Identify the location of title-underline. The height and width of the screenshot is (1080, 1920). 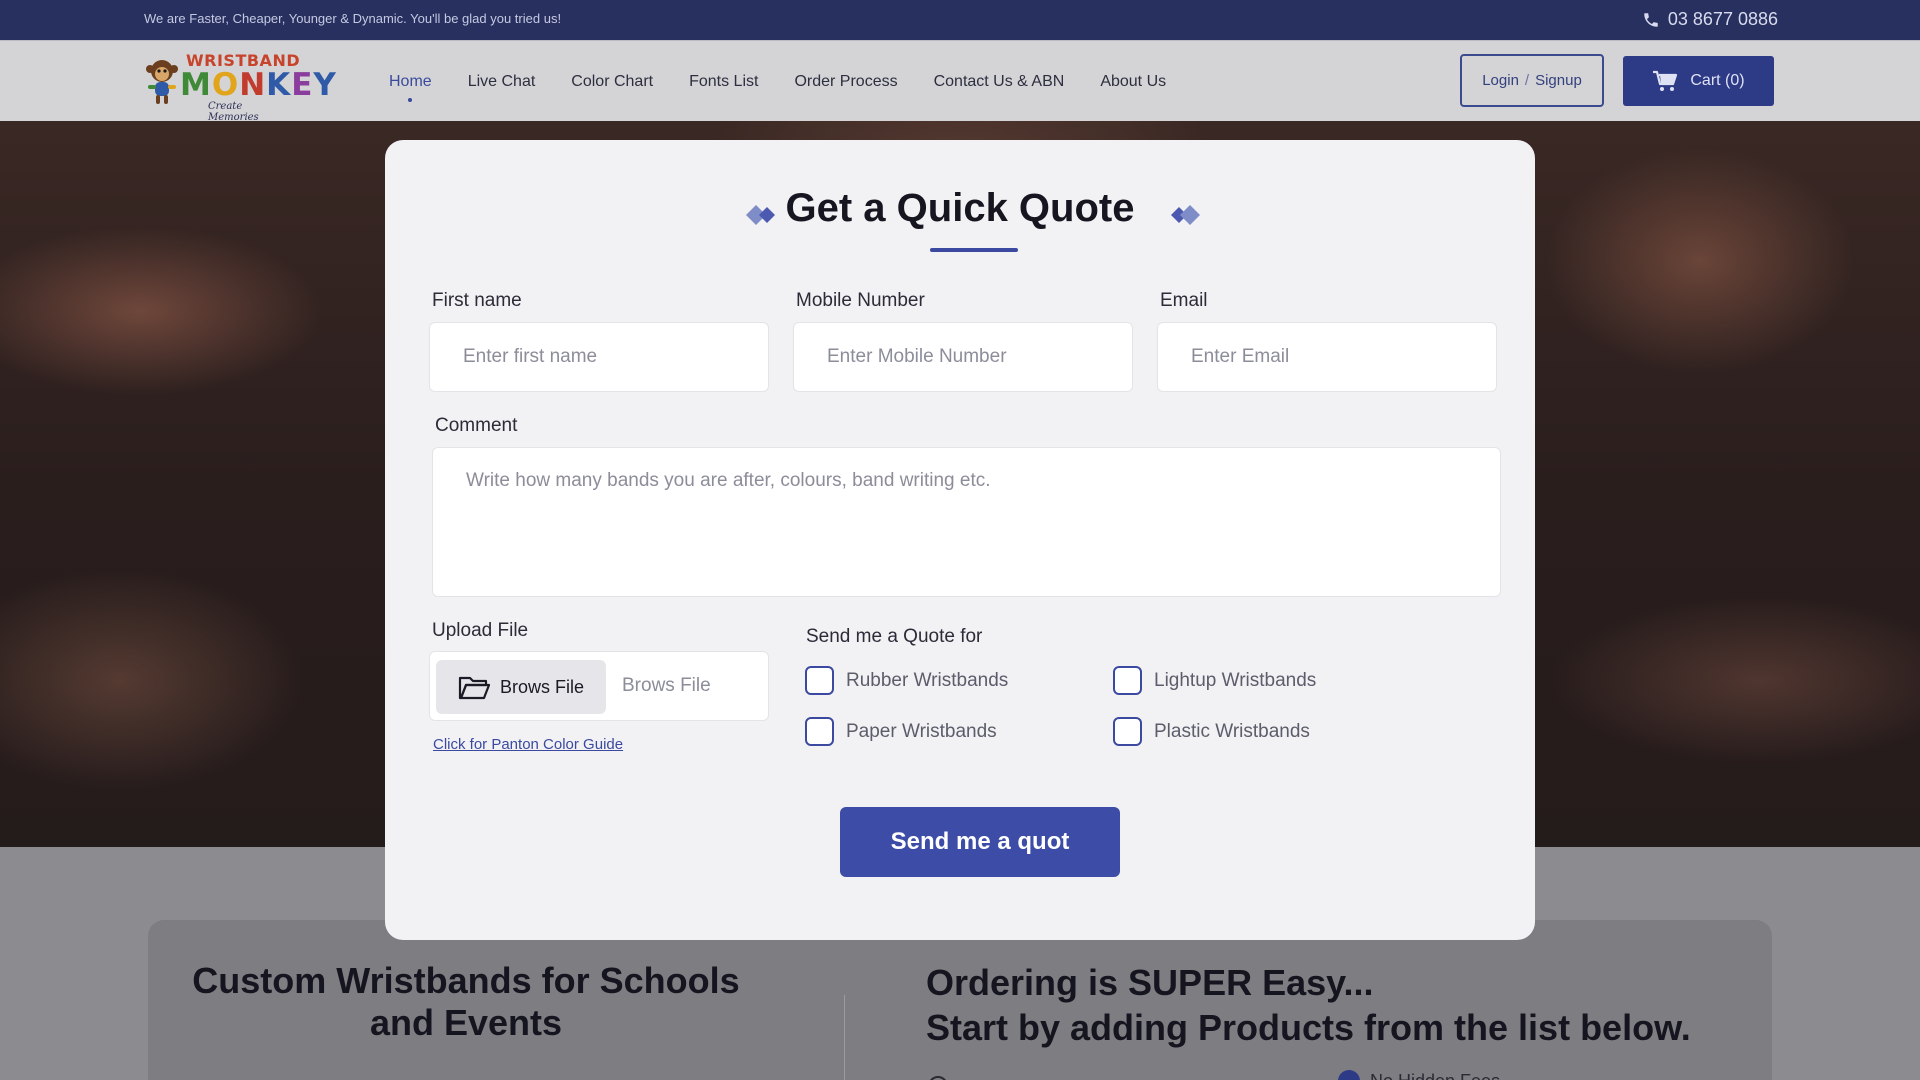
(974, 250).